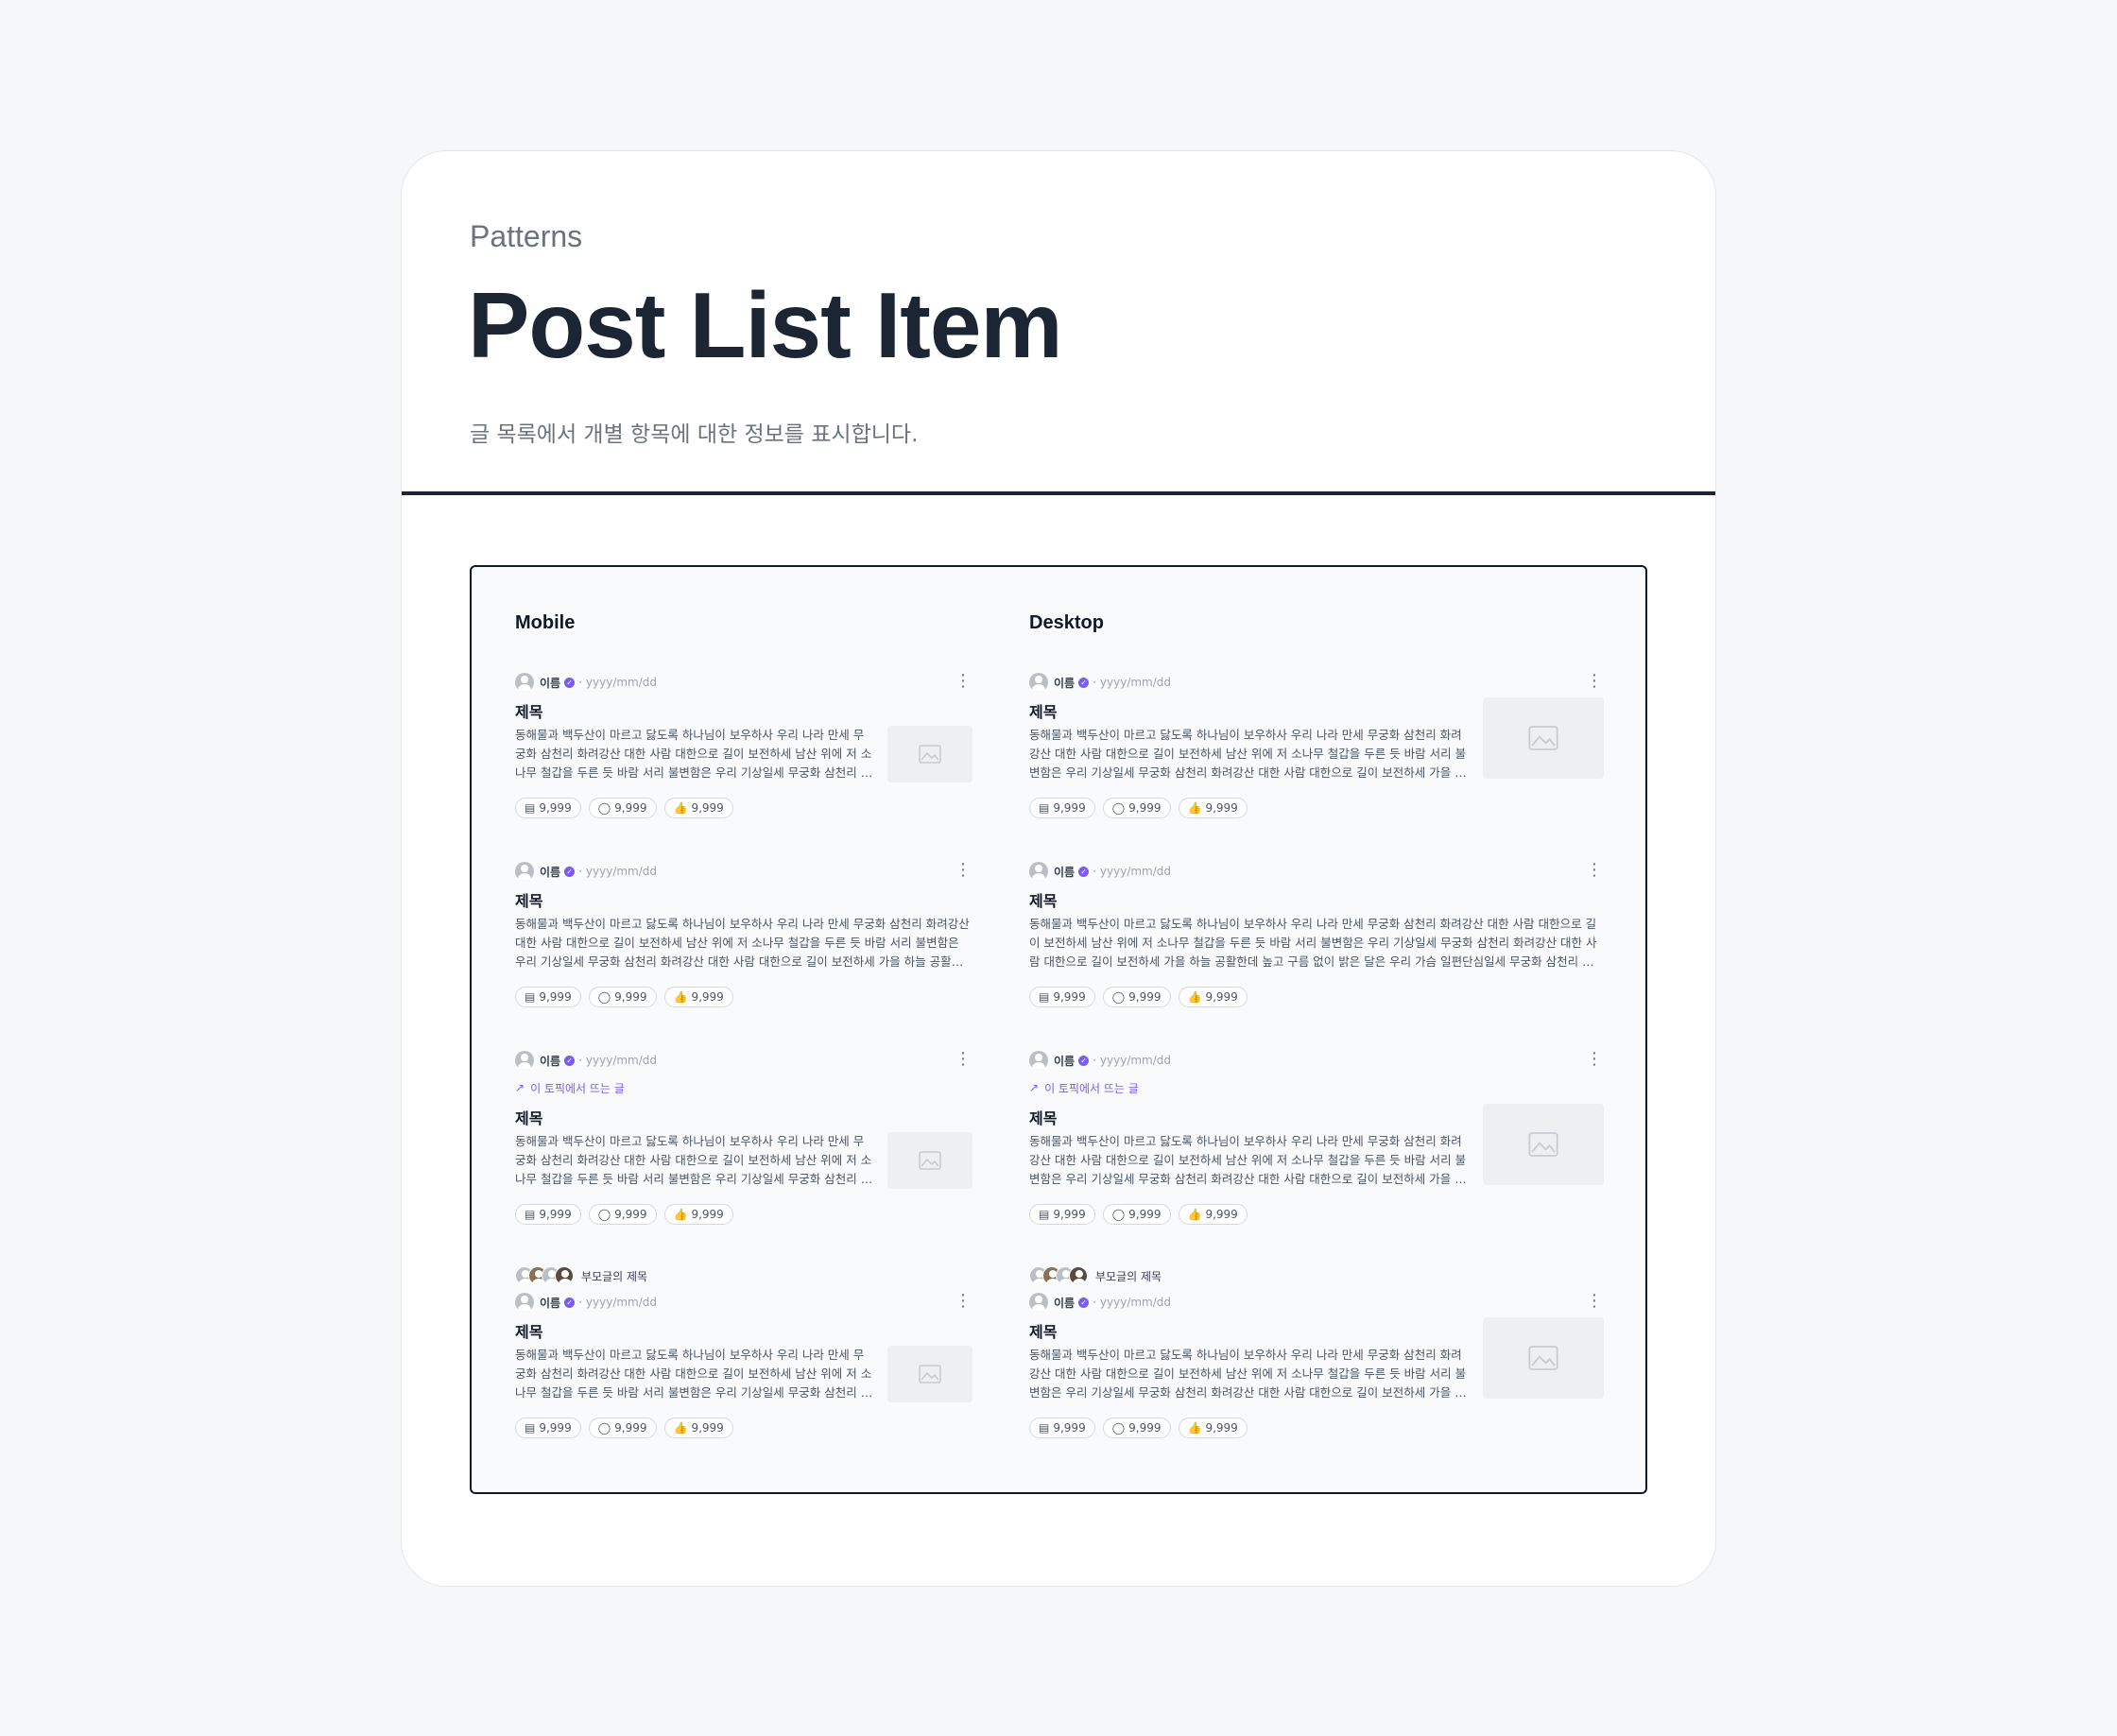  What do you see at coordinates (1034, 1087) in the screenshot?
I see `trending-up-icon: ↗` at bounding box center [1034, 1087].